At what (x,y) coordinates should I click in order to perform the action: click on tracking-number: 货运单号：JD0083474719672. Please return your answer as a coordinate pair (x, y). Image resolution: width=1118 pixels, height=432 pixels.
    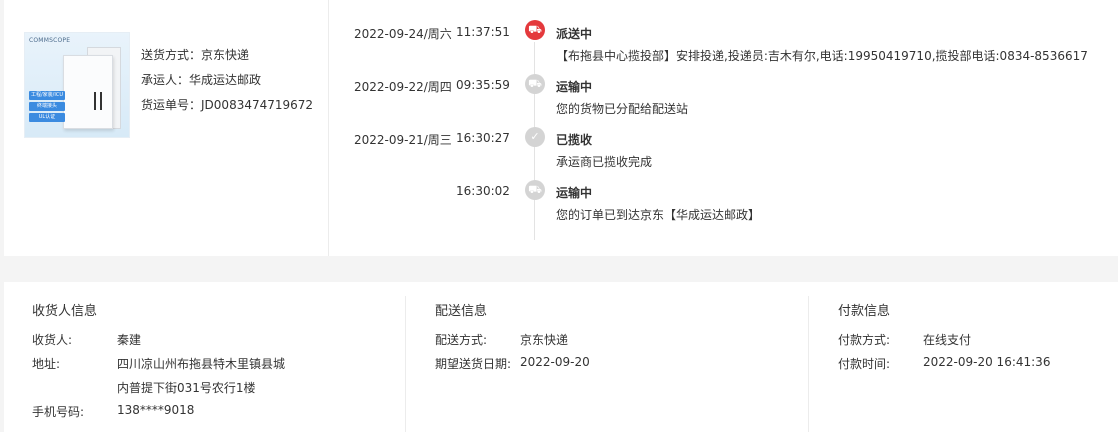
    Looking at the image, I should click on (227, 104).